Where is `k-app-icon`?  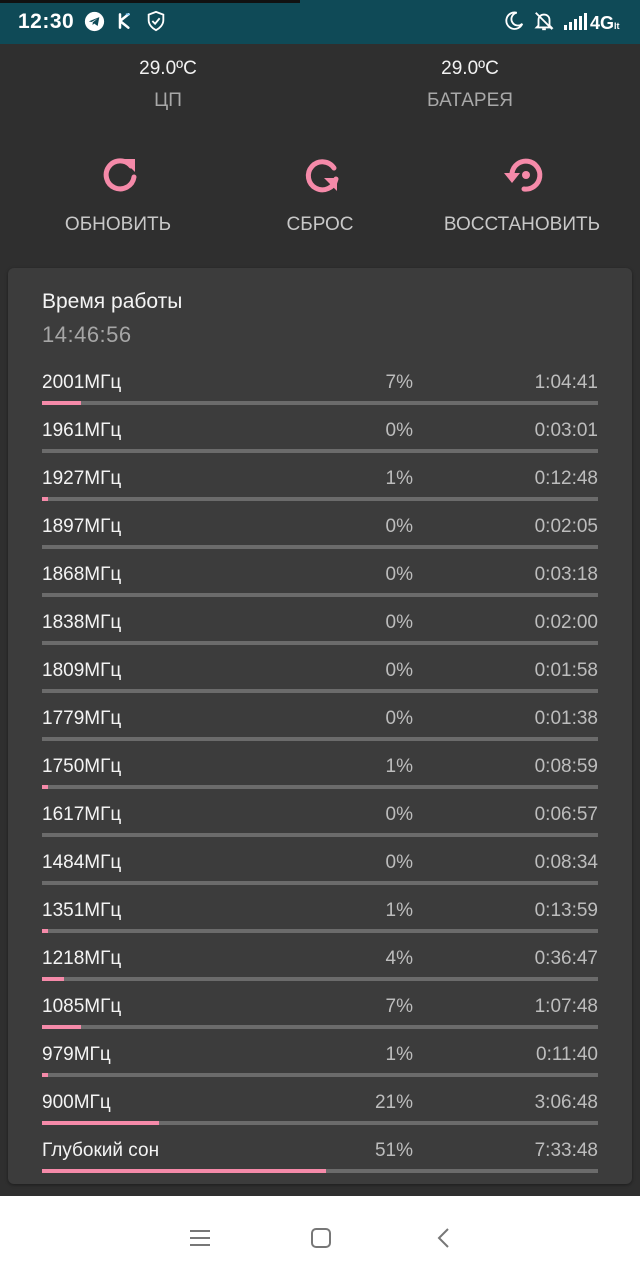 k-app-icon is located at coordinates (125, 21).